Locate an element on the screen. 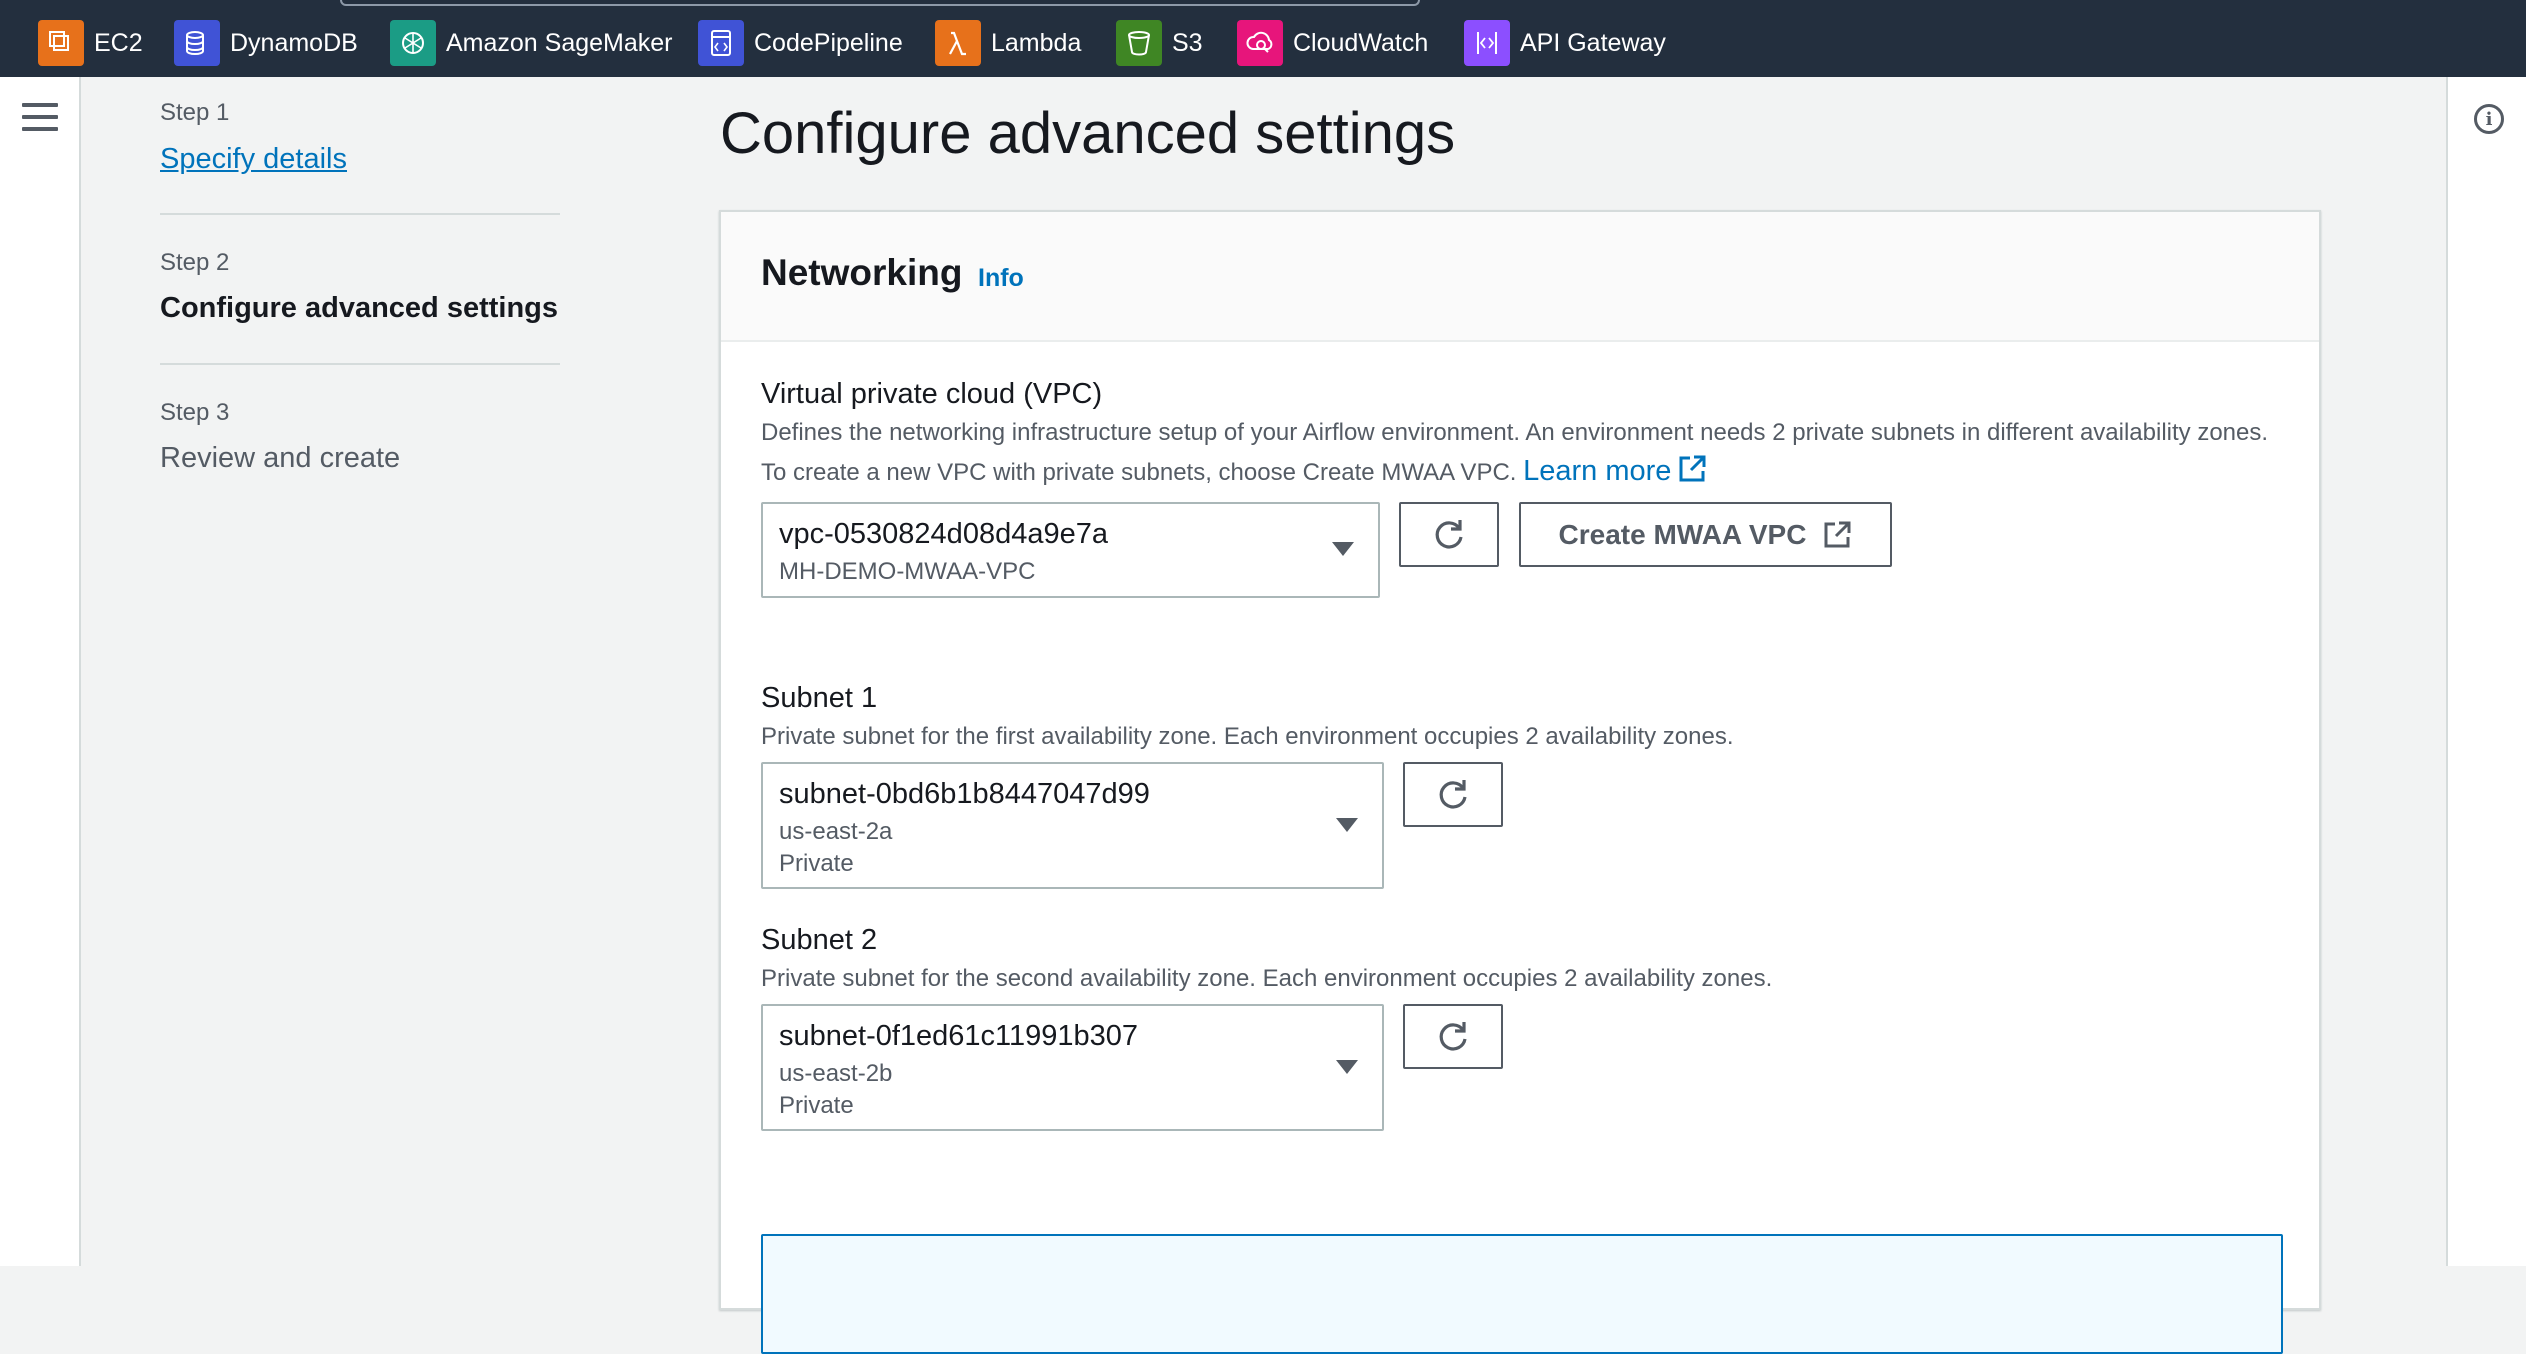  step-2-title: Configure advanced settings is located at coordinates (359, 308).